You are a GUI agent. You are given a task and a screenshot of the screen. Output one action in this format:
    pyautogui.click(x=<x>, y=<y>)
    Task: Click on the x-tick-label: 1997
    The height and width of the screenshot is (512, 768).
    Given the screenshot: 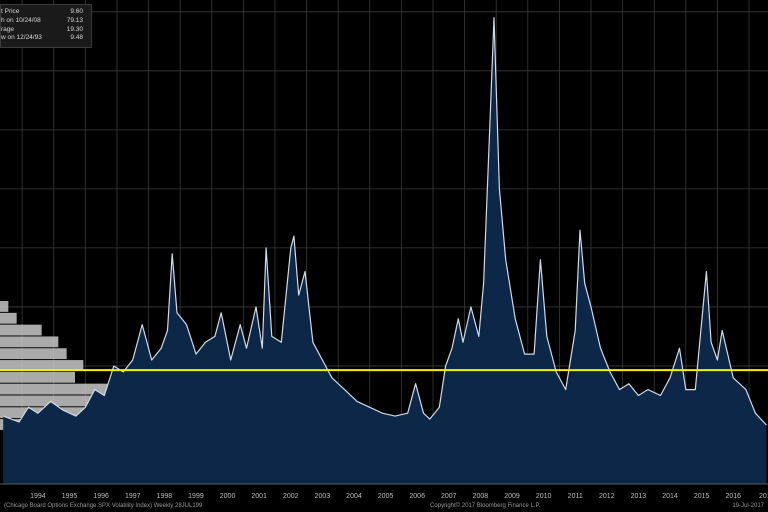 What is the action you would take?
    pyautogui.click(x=133, y=496)
    